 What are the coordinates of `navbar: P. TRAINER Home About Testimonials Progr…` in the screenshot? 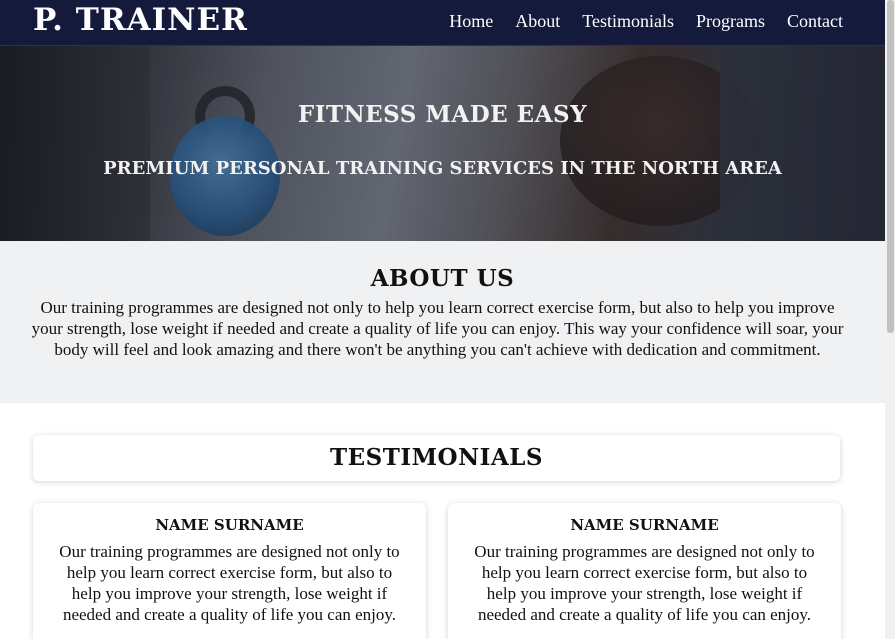 It's located at (442, 23).